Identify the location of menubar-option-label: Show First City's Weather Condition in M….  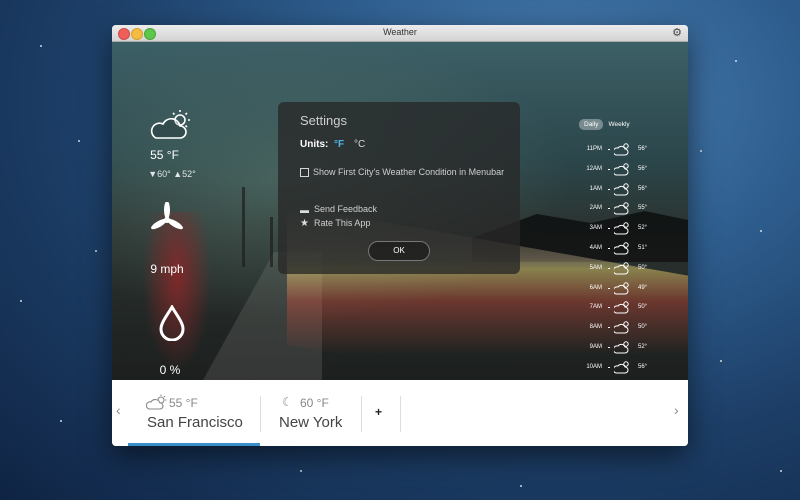
(409, 172).